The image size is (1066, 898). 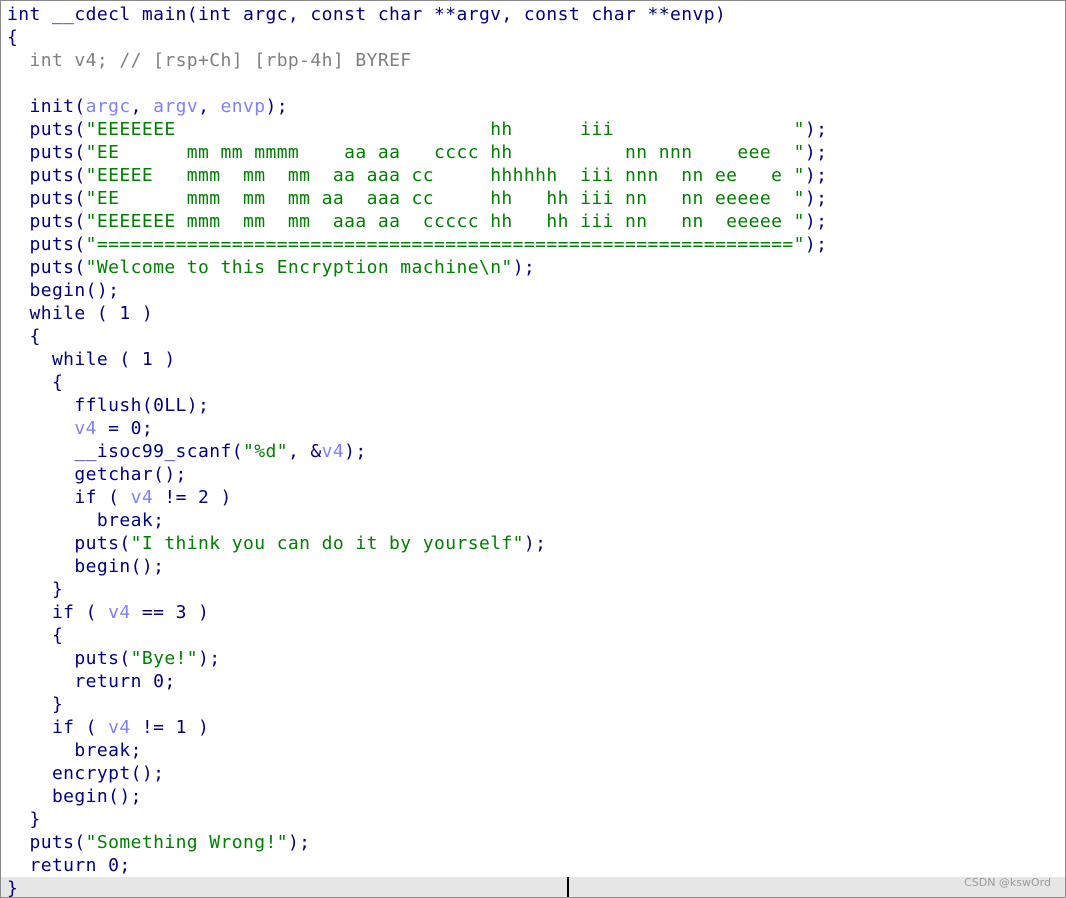 I want to click on code-line: v4 = 0;, so click(x=536, y=428).